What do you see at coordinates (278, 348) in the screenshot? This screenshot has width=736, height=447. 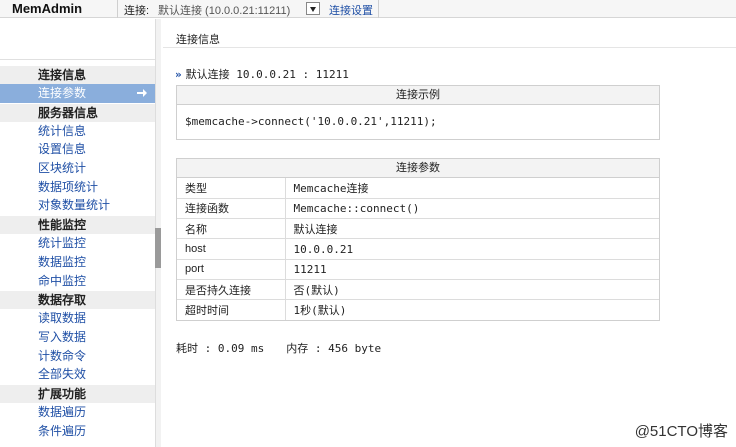 I see `stats-line: 耗时 : 0.09 ms 内存 : 456 byte` at bounding box center [278, 348].